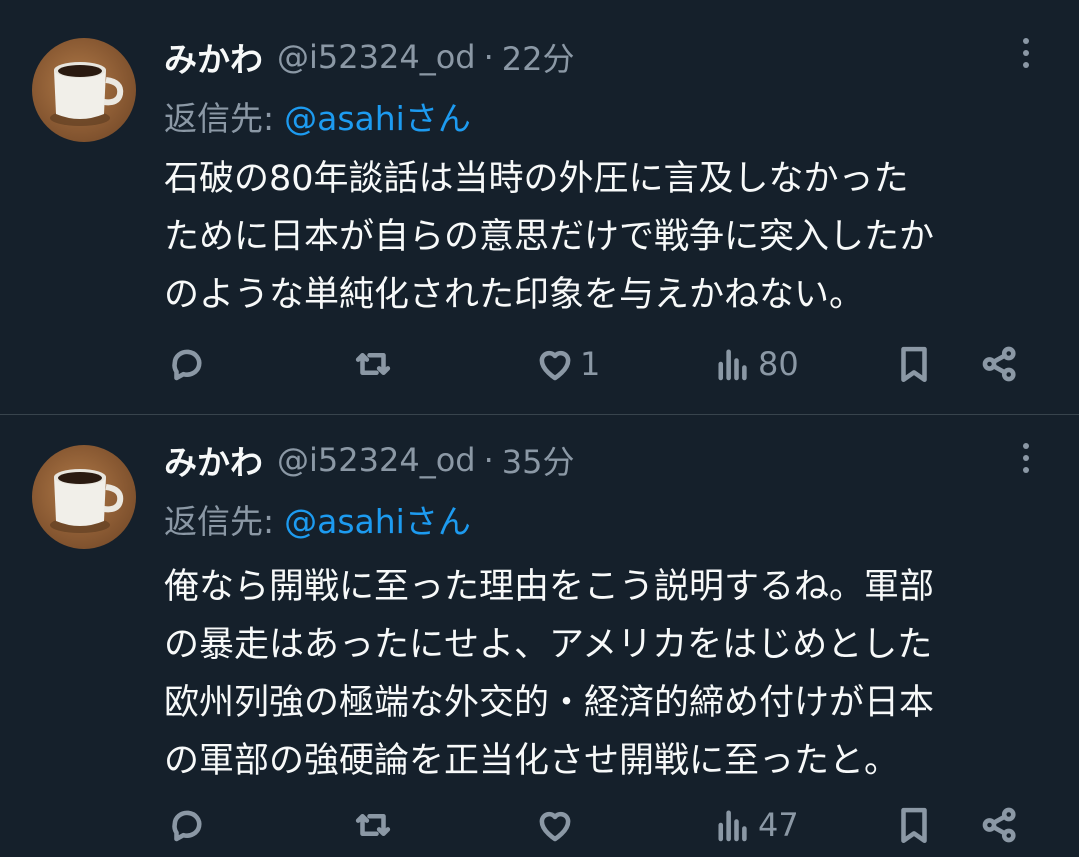  I want to click on like-button, so click(557, 825).